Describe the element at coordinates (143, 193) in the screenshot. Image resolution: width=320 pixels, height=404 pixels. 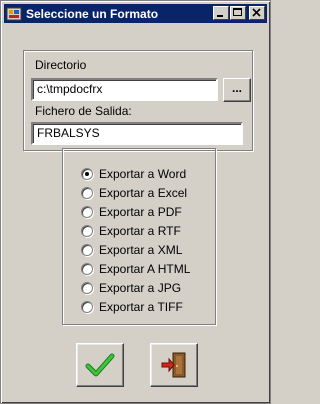
I see `format-option-label: Exportar a Excel` at that location.